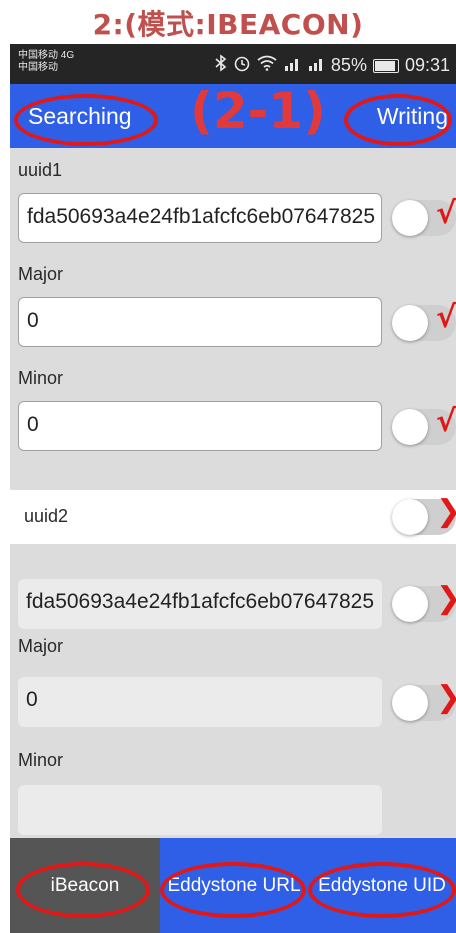 The height and width of the screenshot is (933, 456). I want to click on bottom-tab-bar: iBeacon Eddystone URL Eddystone UID, so click(233, 885).